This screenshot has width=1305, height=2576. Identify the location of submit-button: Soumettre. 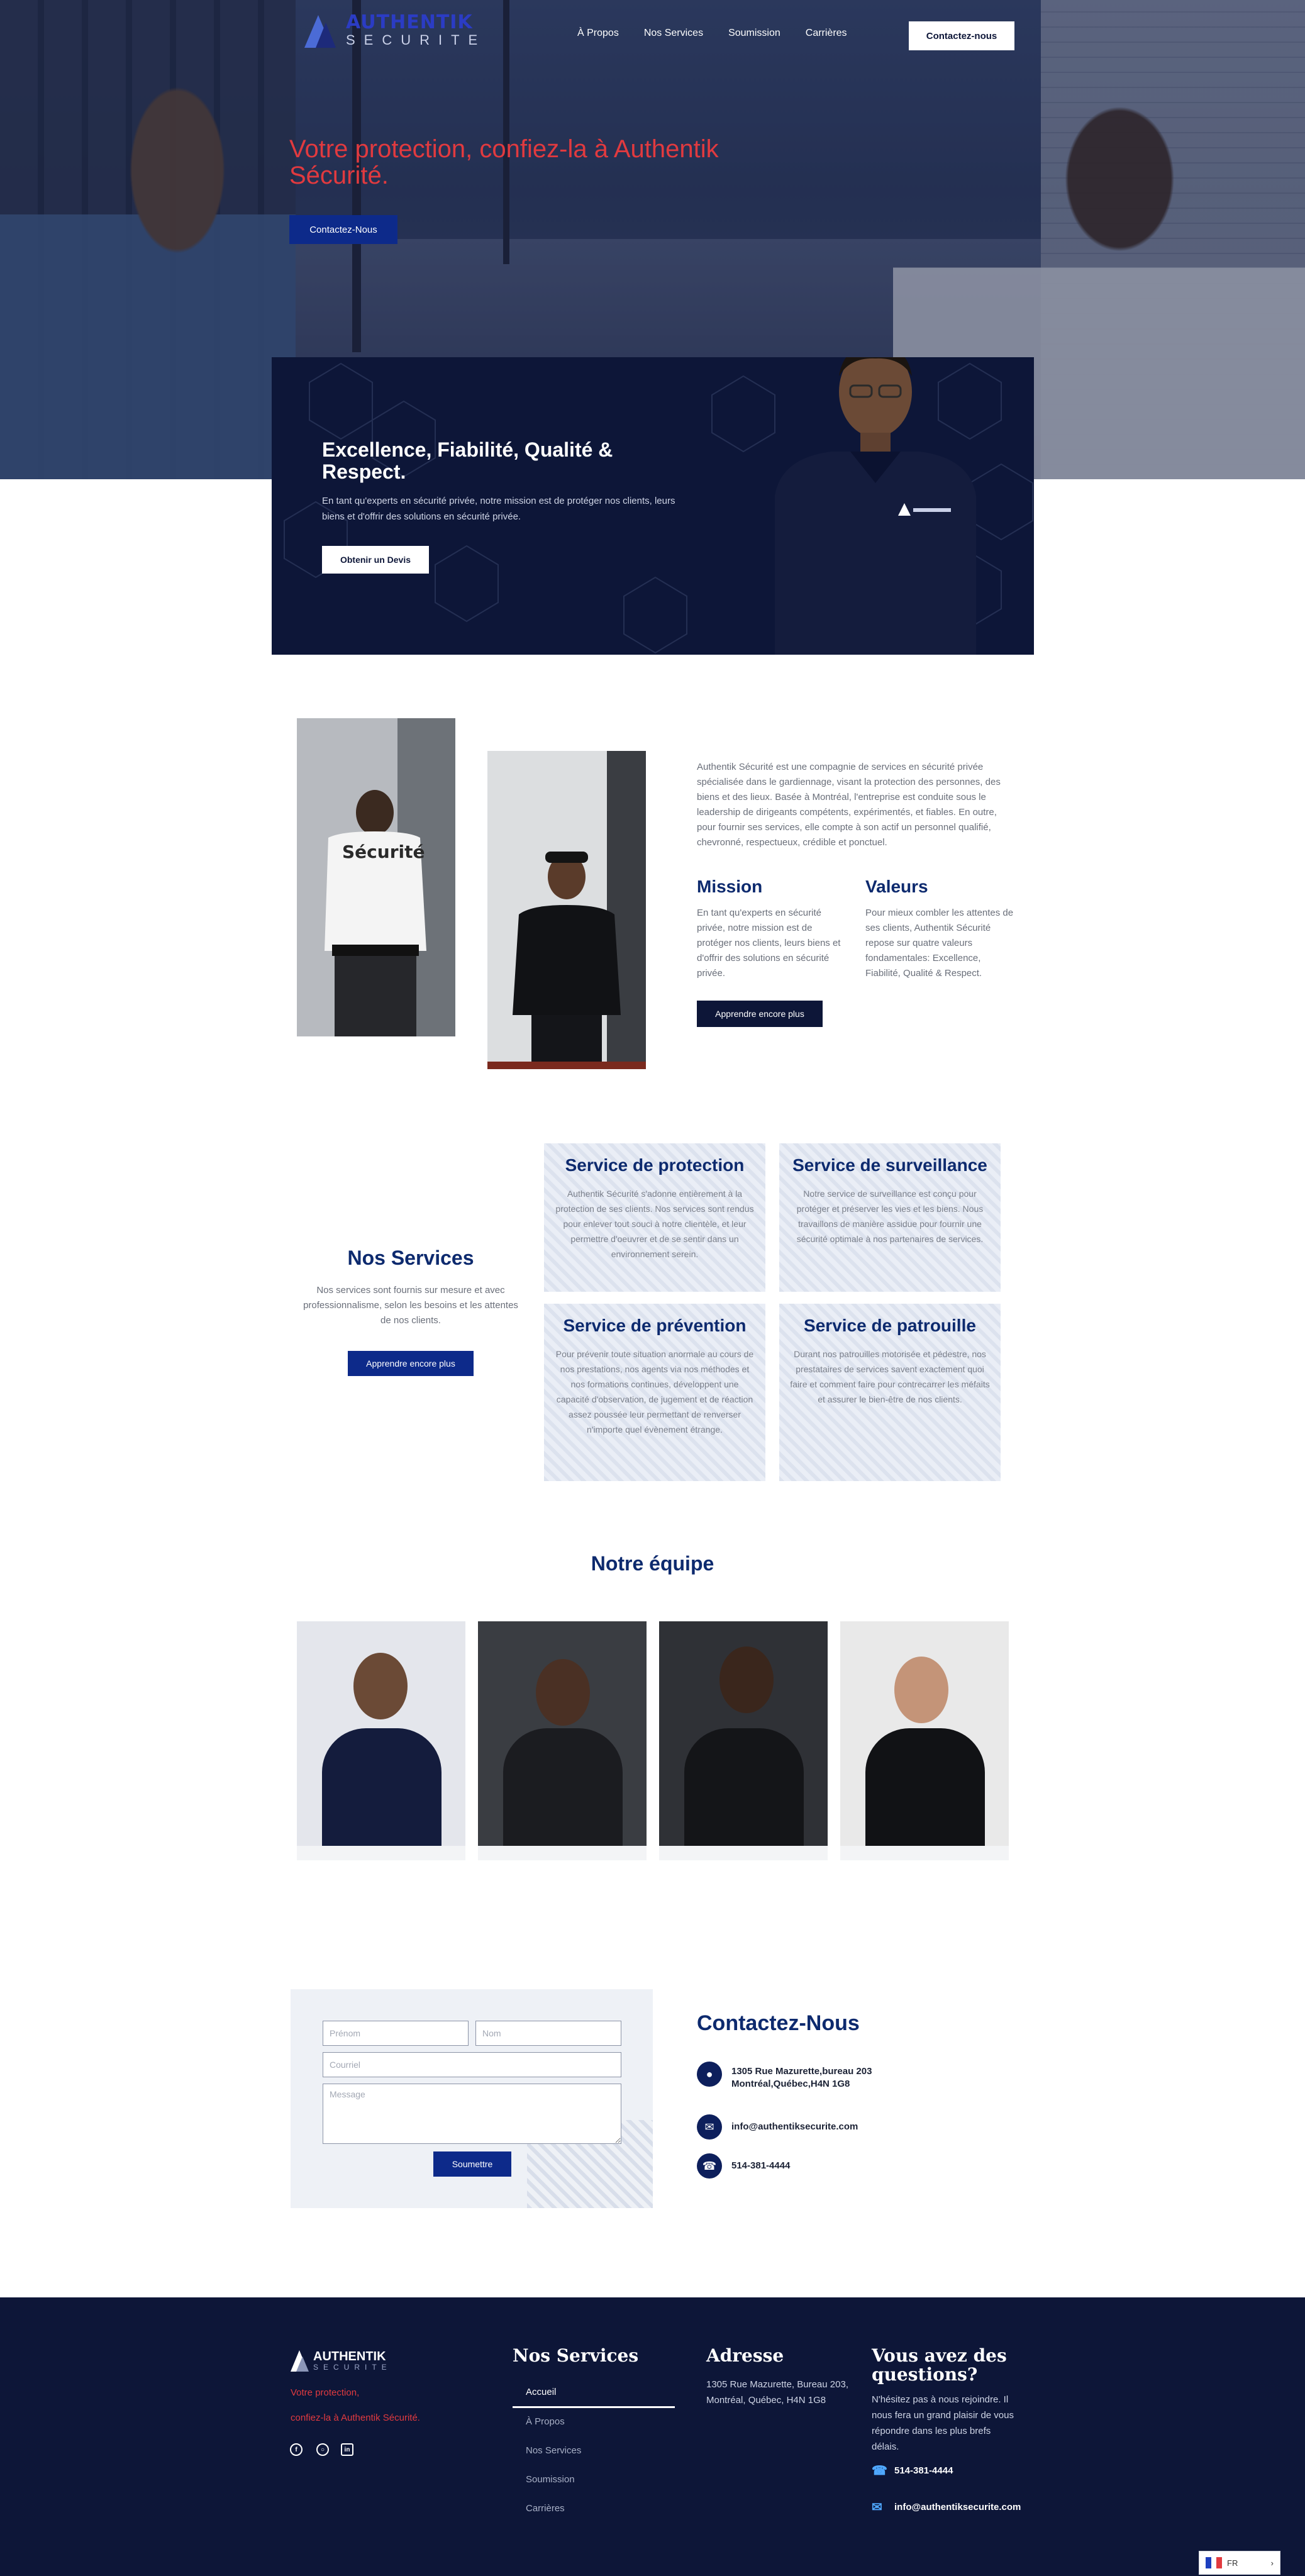
(472, 2164).